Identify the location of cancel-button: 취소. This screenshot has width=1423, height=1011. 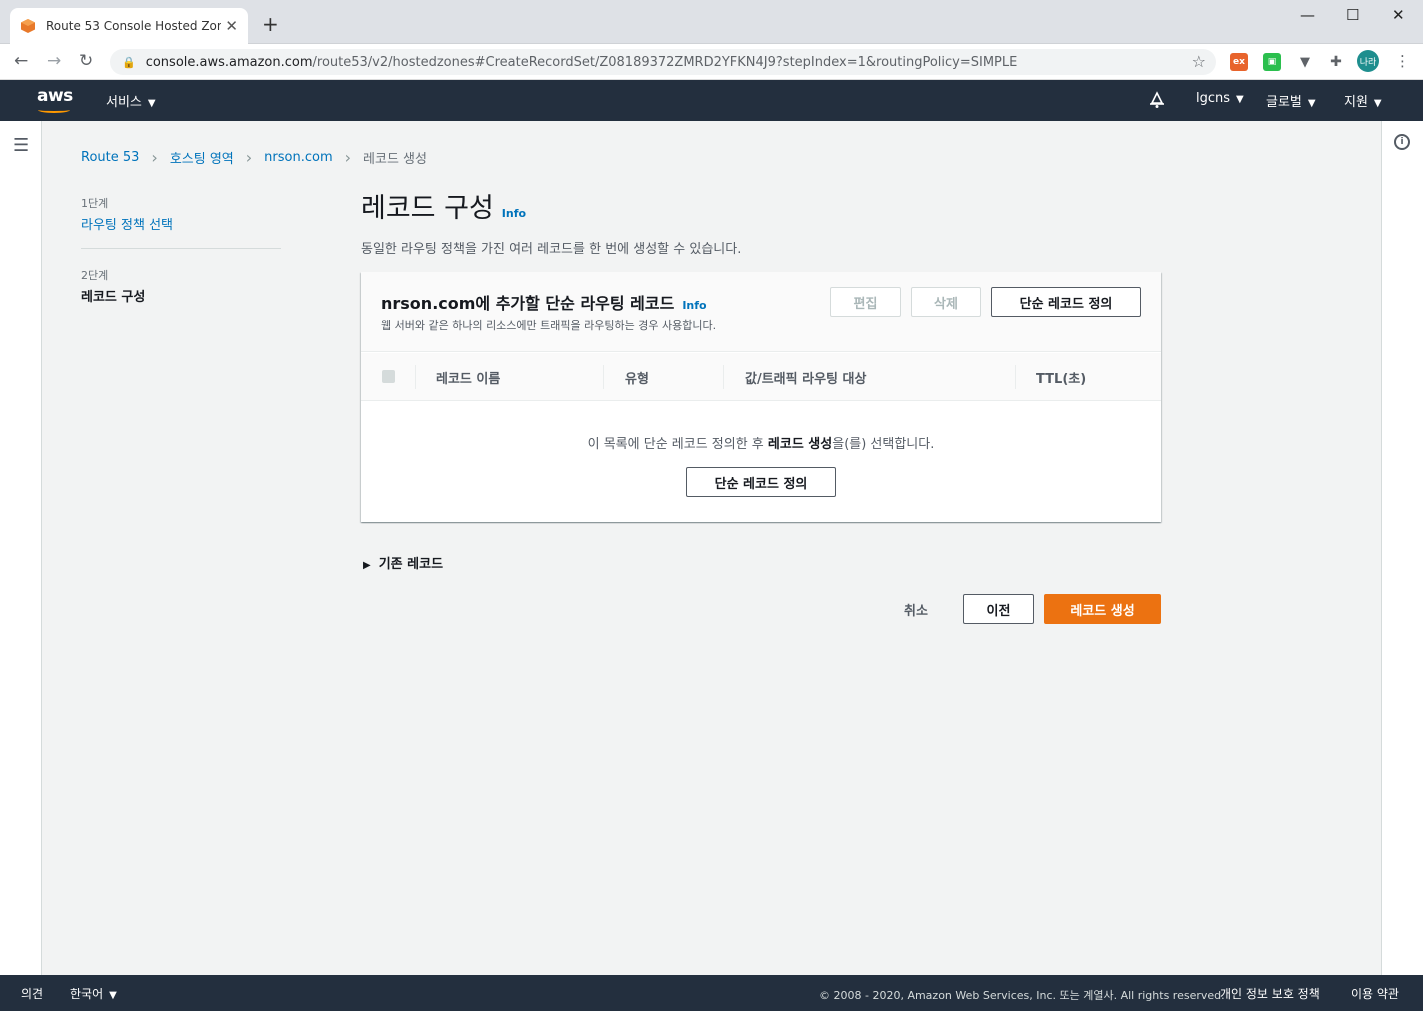
(916, 609).